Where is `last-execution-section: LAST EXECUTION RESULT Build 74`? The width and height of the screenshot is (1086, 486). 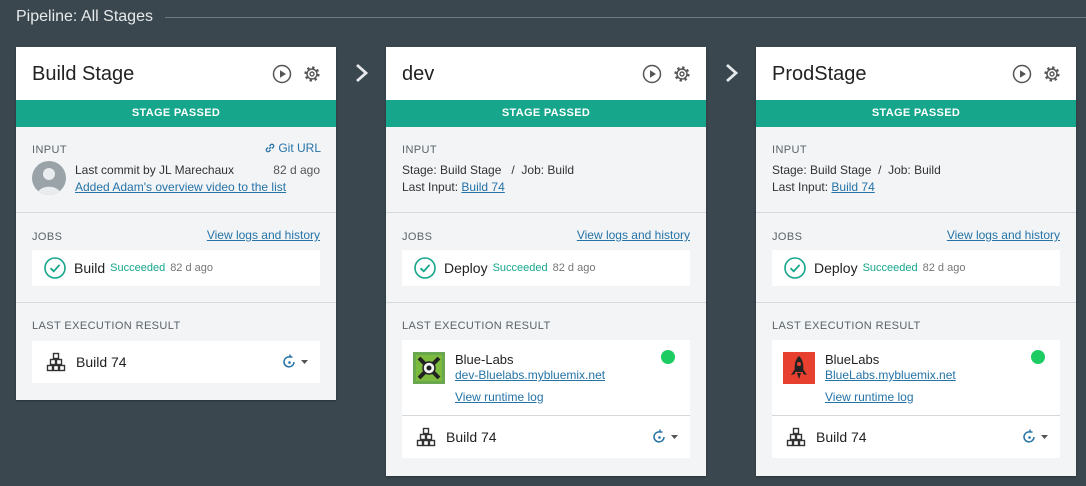
last-execution-section: LAST EXECUTION RESULT Build 74 is located at coordinates (176, 351).